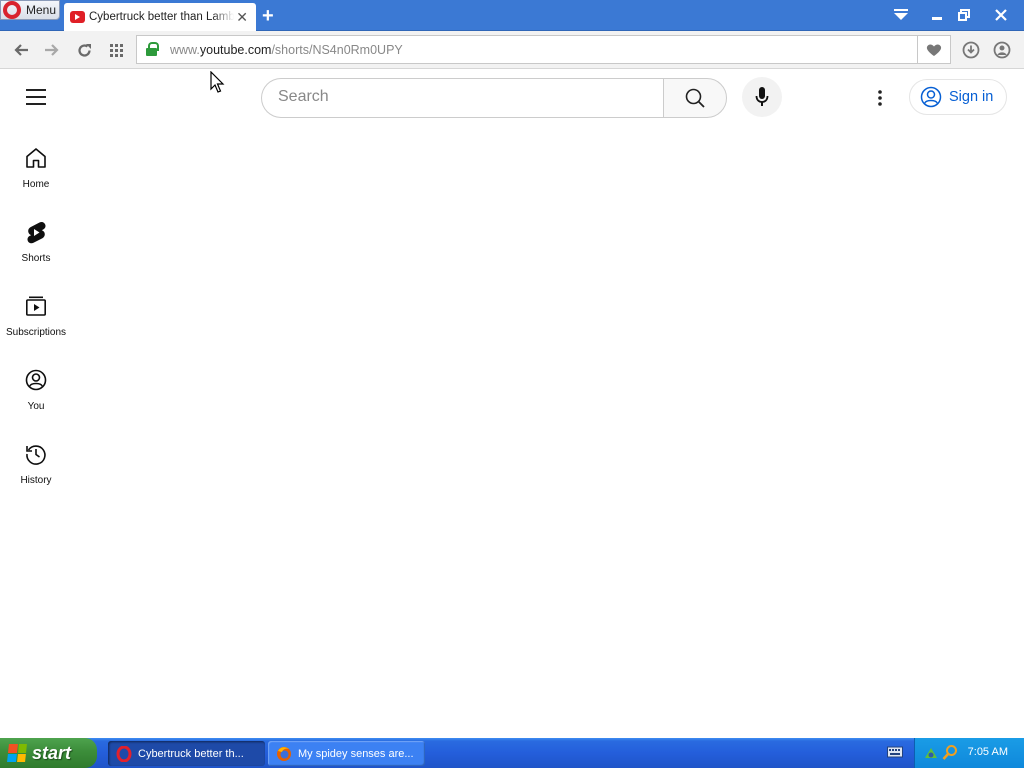  I want to click on back-button, so click(21, 50).